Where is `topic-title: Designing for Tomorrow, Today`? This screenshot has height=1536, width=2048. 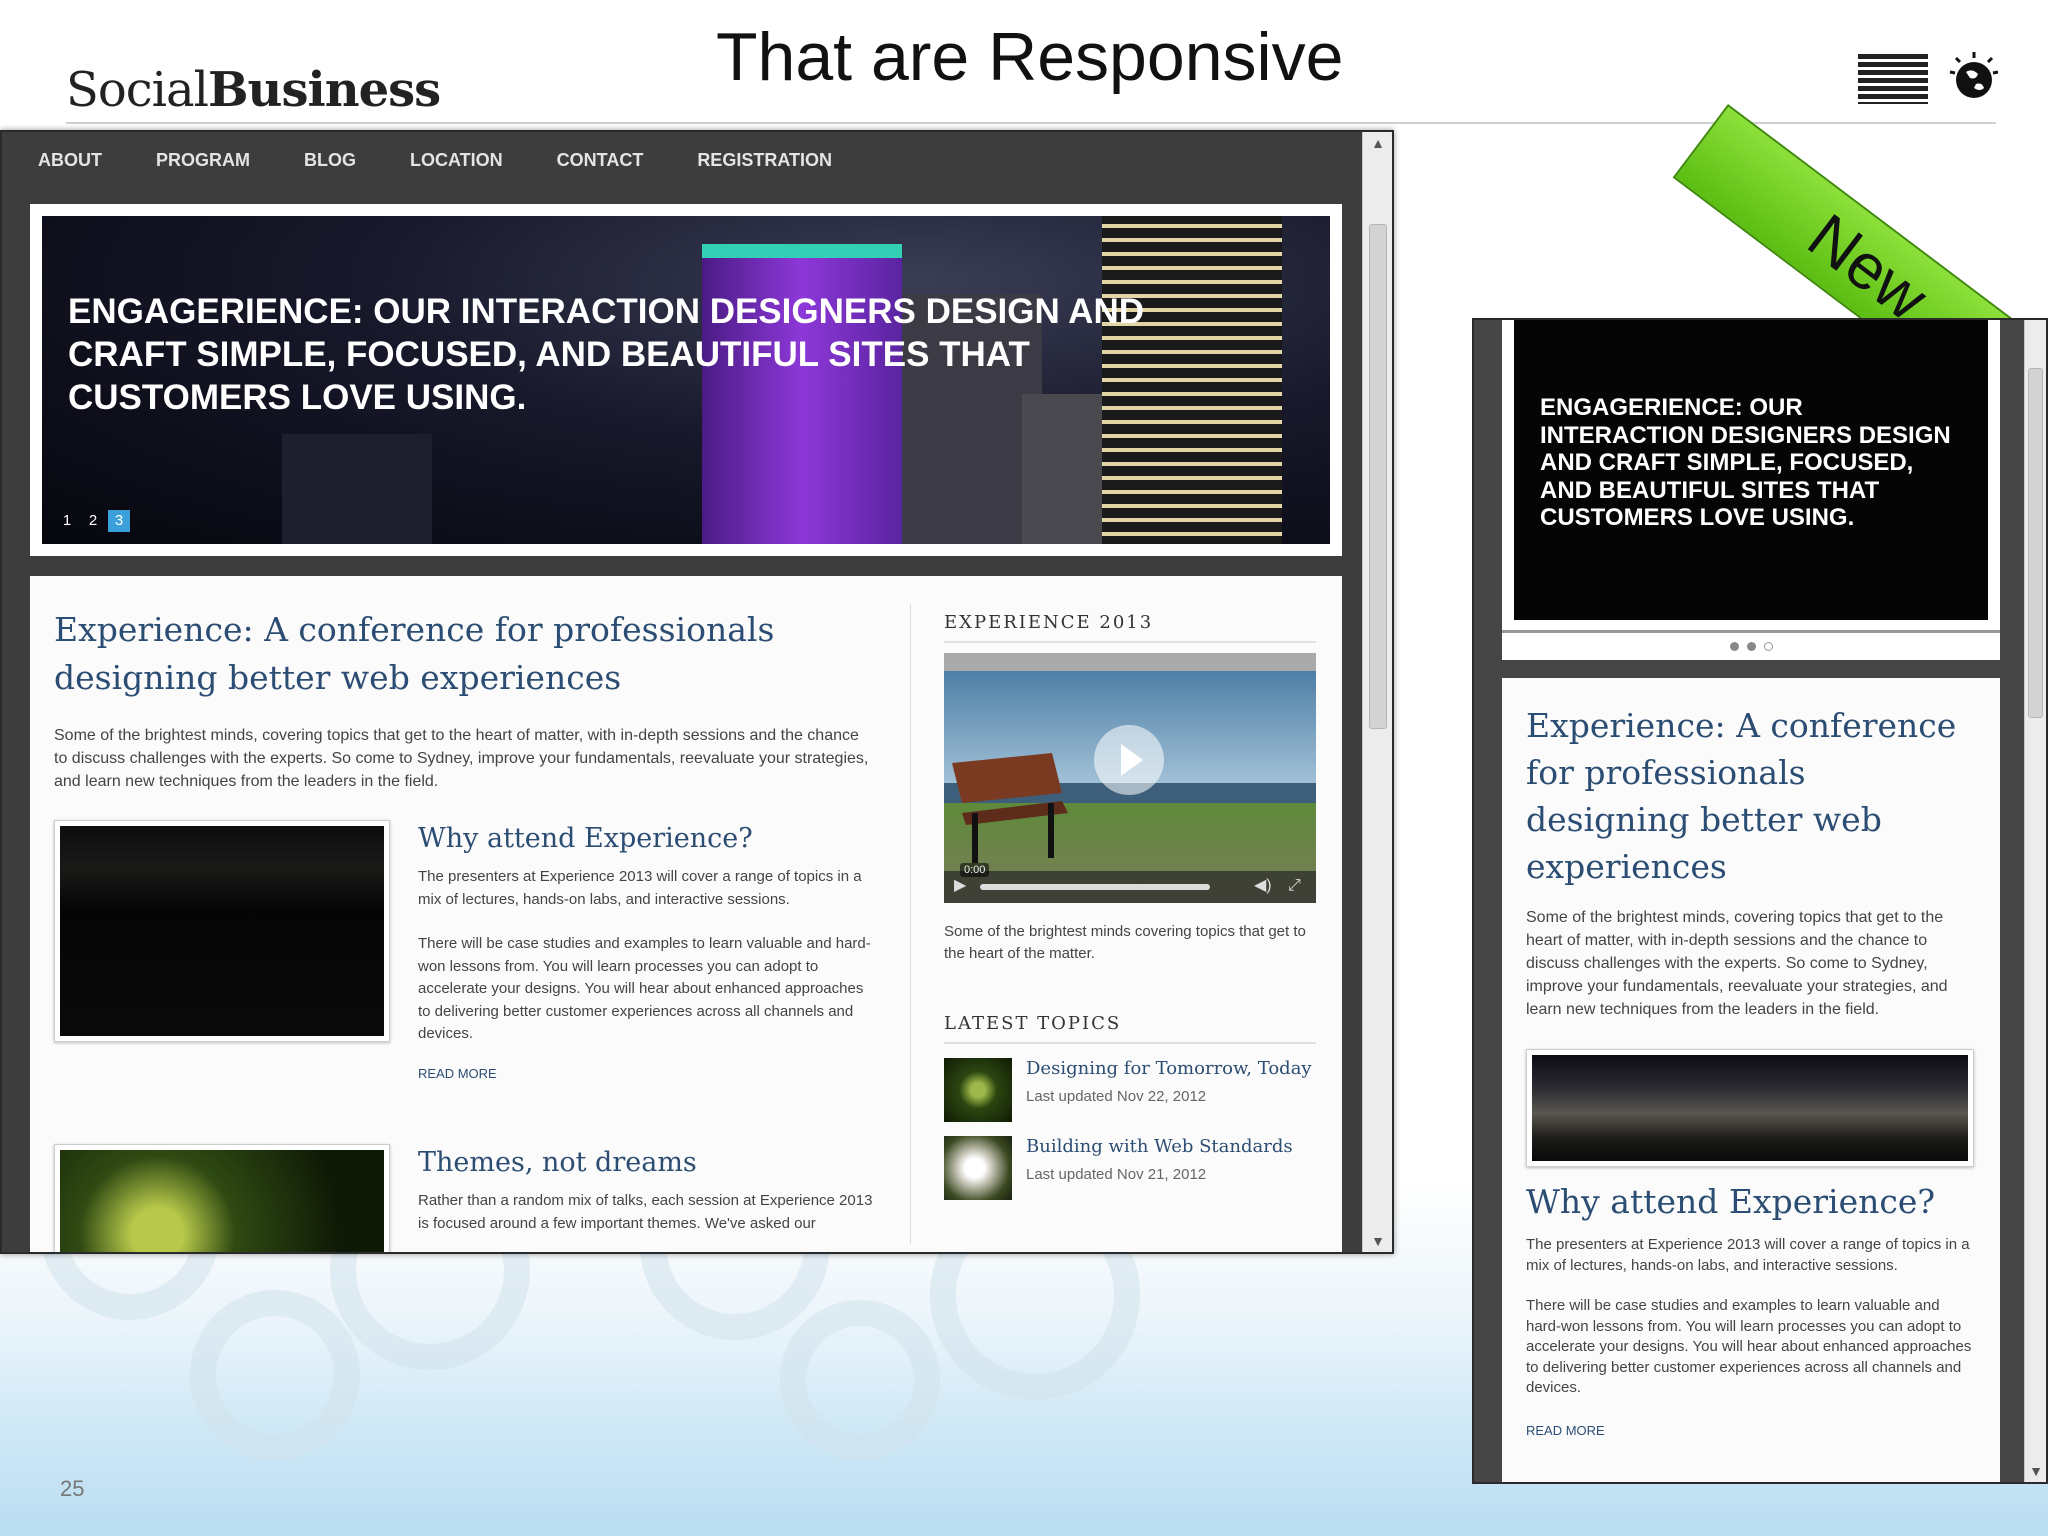 topic-title: Designing for Tomorrow, Today is located at coordinates (1169, 1068).